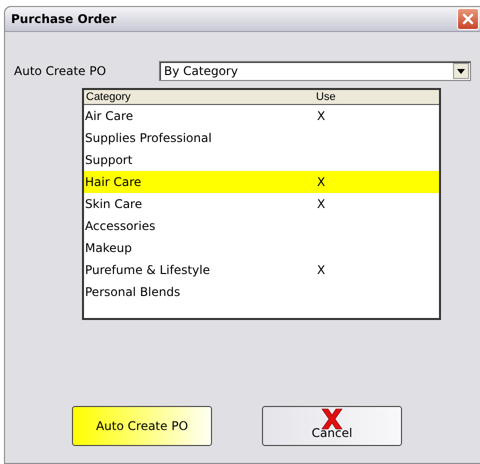  I want to click on list-row: Supplies Professional, so click(261, 138).